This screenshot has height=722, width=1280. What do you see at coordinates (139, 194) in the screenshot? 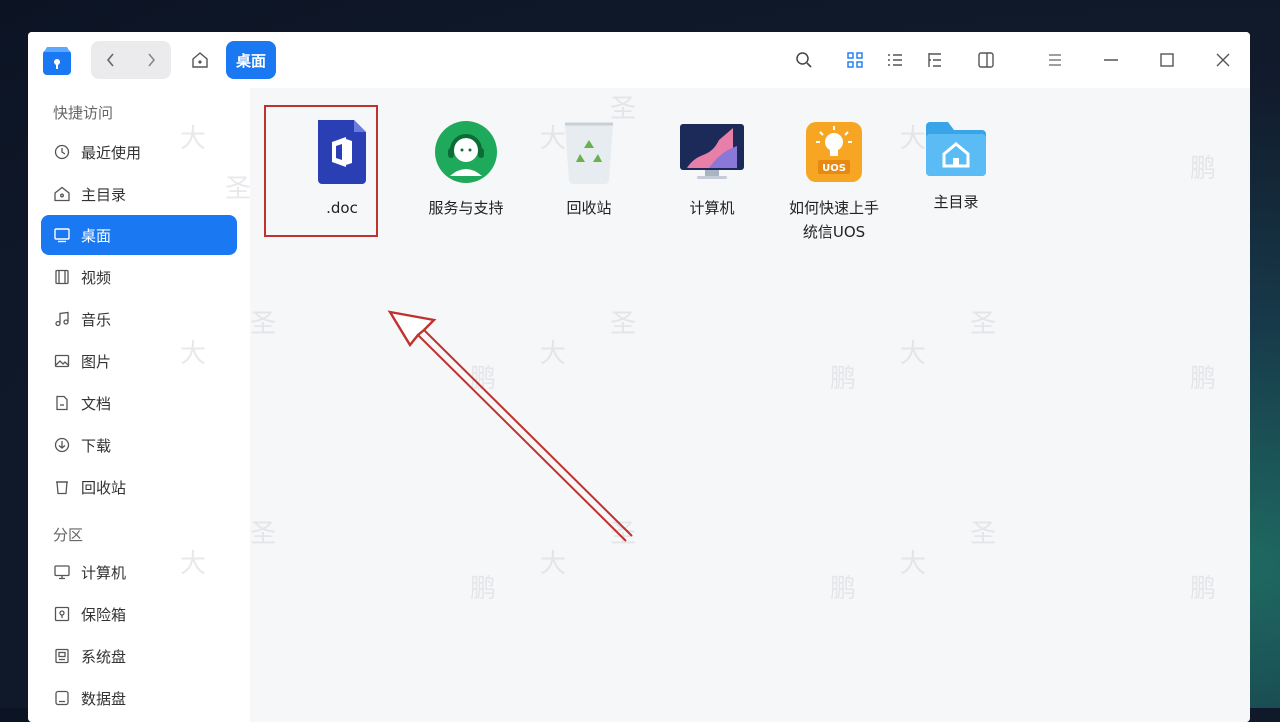
I see `sidebar-item-home: 主目录` at bounding box center [139, 194].